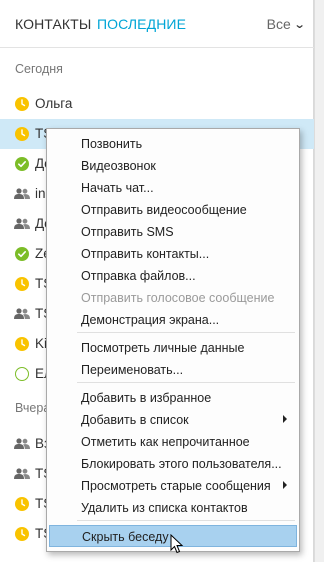 The image size is (324, 562). Describe the element at coordinates (22, 374) in the screenshot. I see `presence-offline-icon` at that location.